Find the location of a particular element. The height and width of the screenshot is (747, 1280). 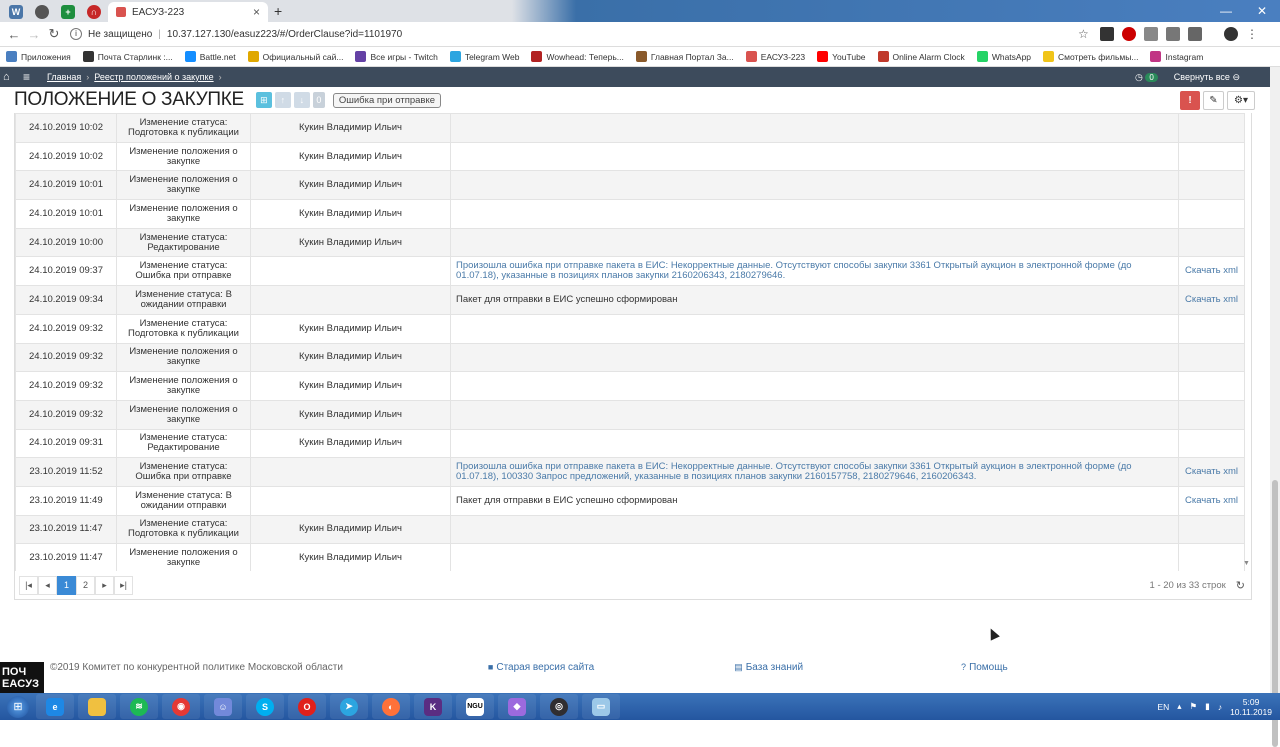

taskbar-firefox: ◐ is located at coordinates (391, 706).